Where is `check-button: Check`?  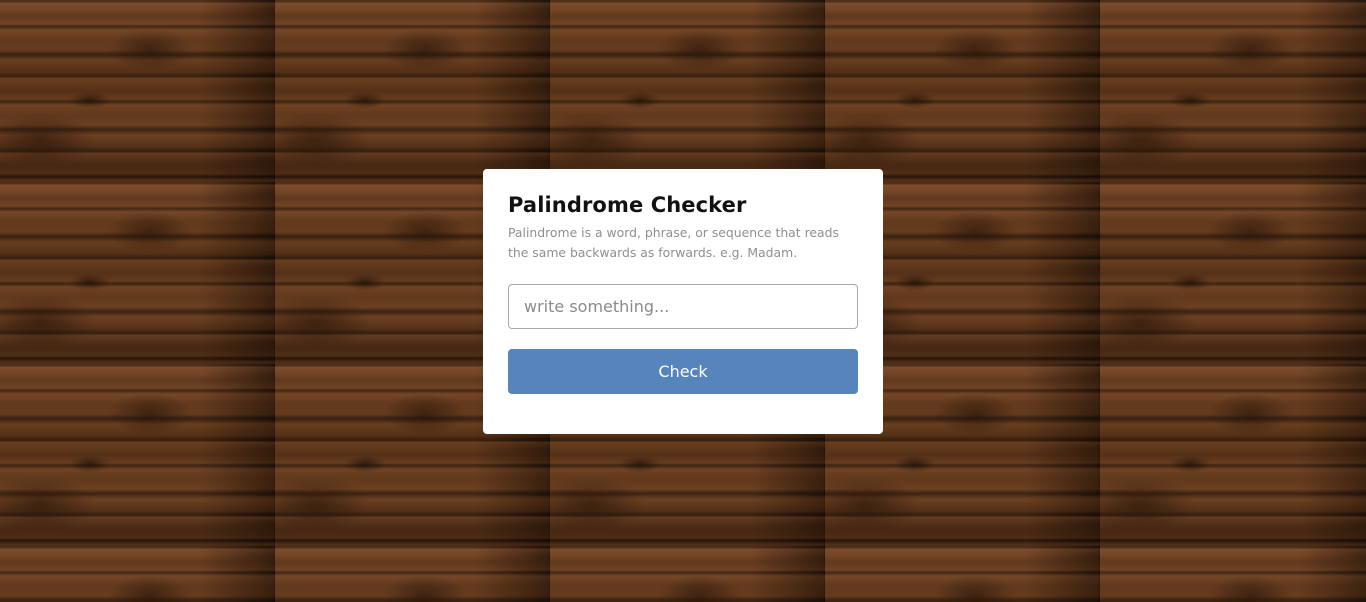
check-button: Check is located at coordinates (683, 371).